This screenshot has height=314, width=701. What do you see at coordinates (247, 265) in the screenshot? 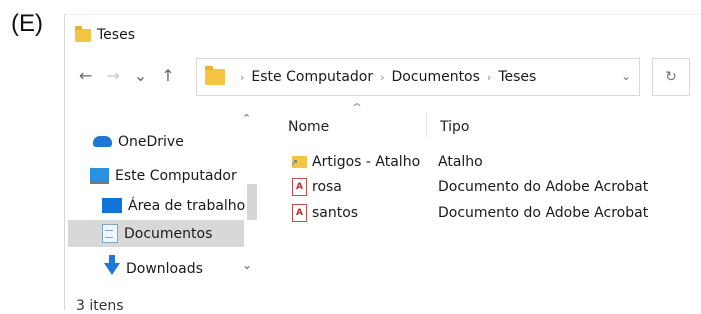
I see `scroll-down-icon: ⌄` at bounding box center [247, 265].